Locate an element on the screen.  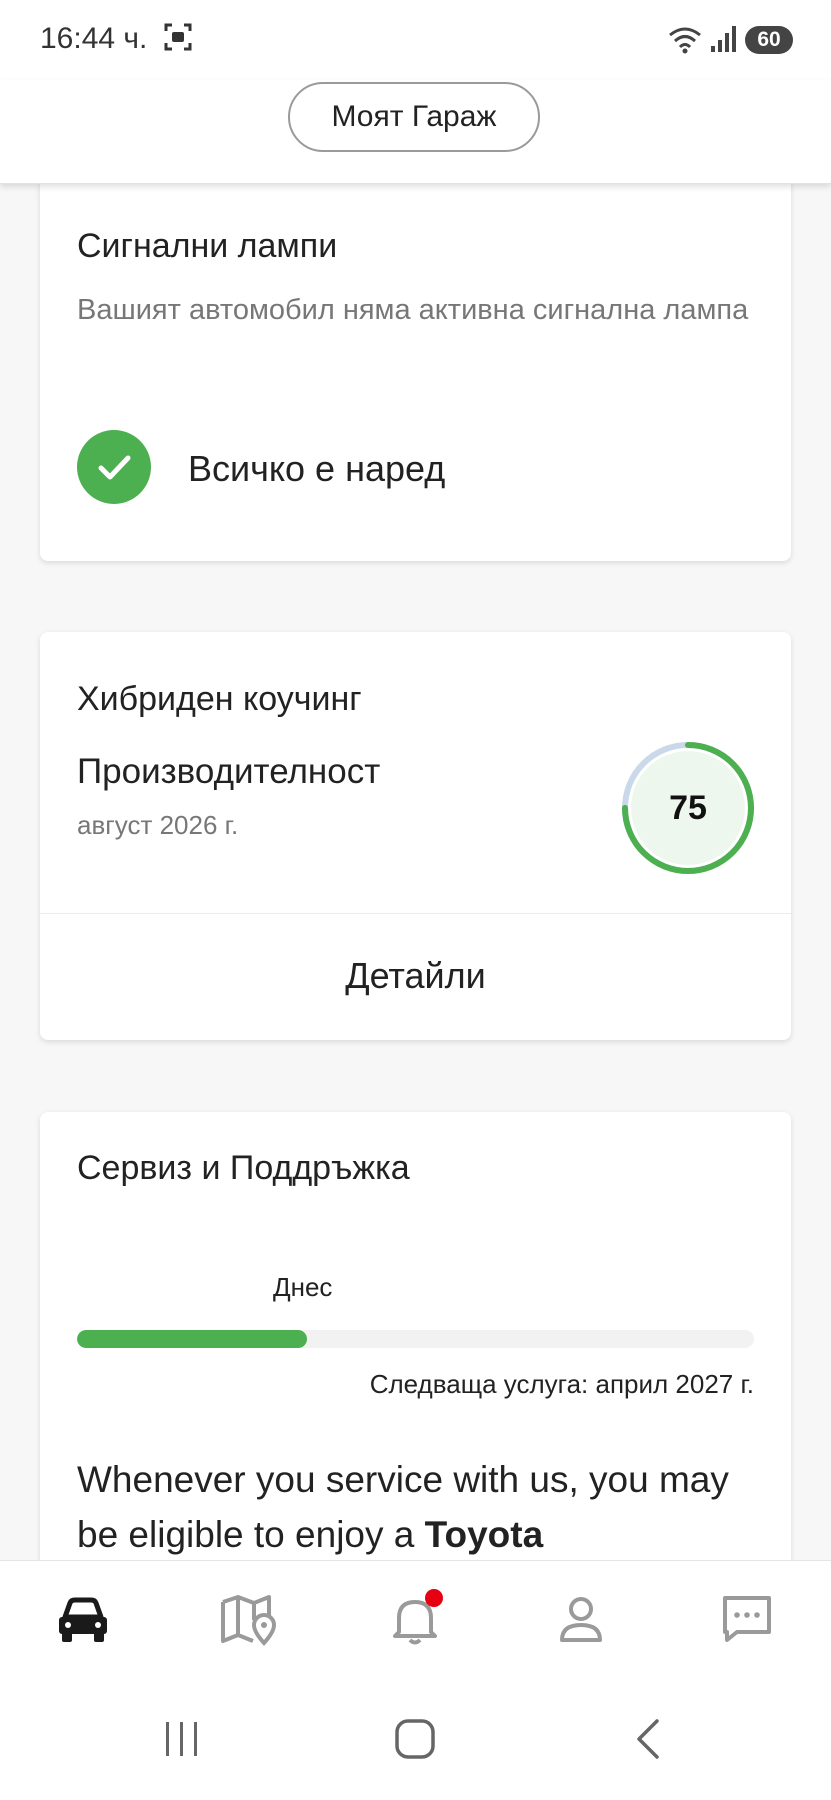
performance-score-ring: 75 is located at coordinates (688, 808).